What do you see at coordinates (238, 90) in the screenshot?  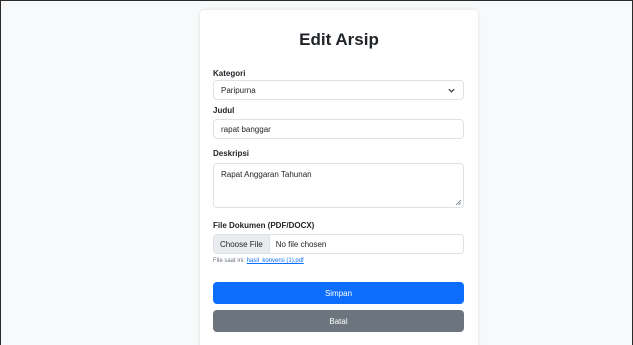 I see `kategori-selected-value: Paripurna` at bounding box center [238, 90].